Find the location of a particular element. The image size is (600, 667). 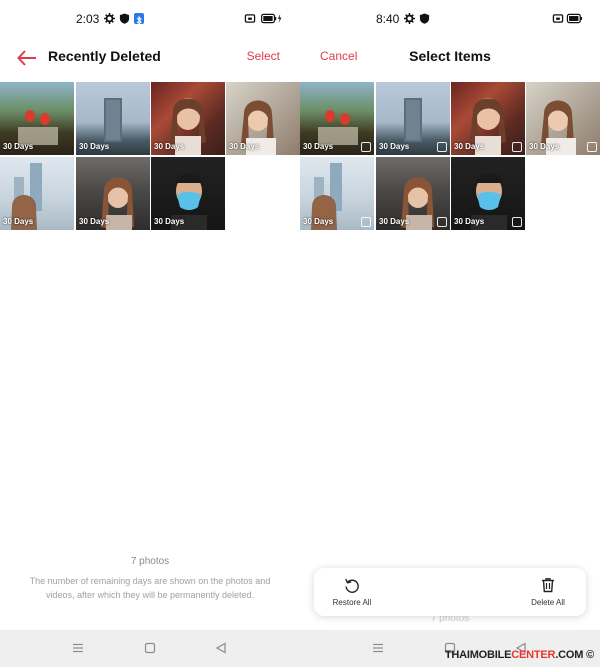

restore-all-button: Restore All is located at coordinates (352, 592).